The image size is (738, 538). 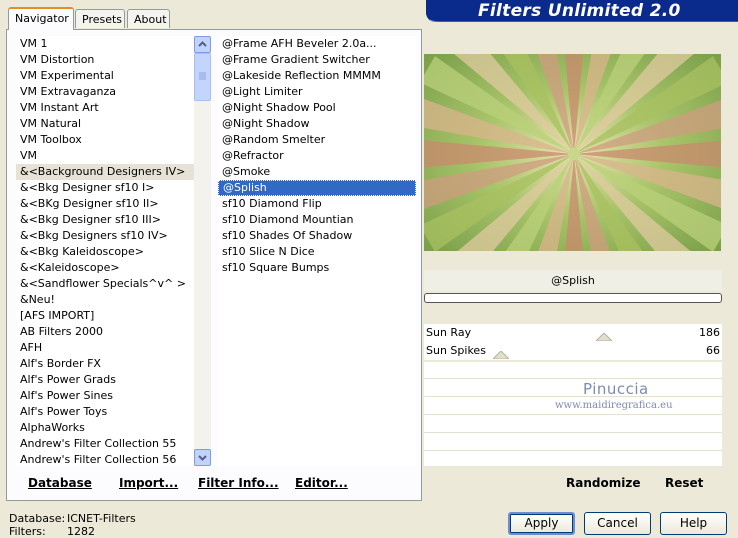 I want to click on scroll-thumb, so click(x=202, y=77).